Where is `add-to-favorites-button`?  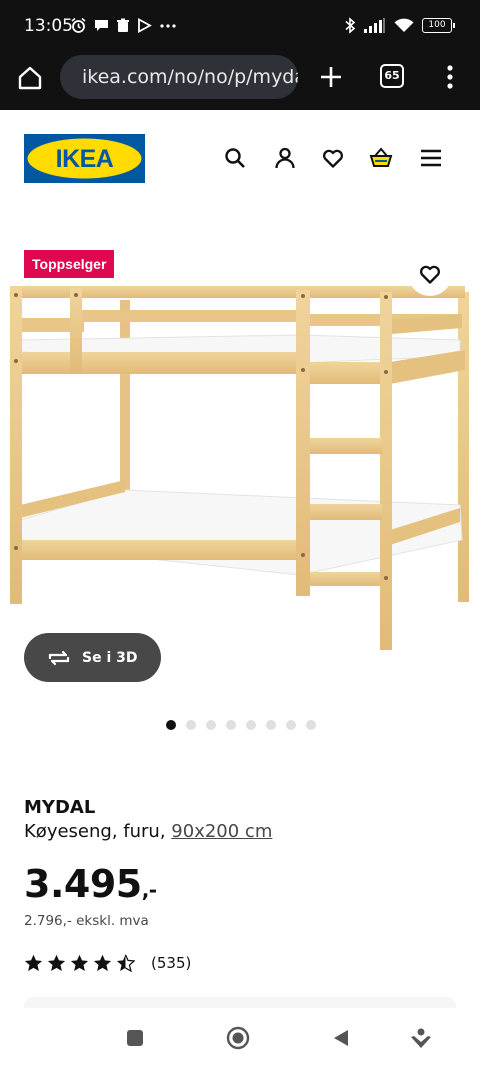
add-to-favorites-button is located at coordinates (430, 274).